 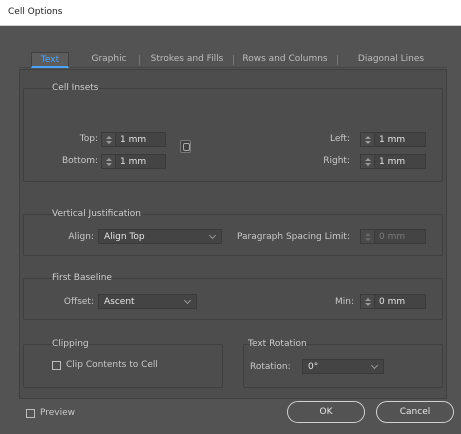 I want to click on cancel-button: Cancel, so click(x=415, y=412).